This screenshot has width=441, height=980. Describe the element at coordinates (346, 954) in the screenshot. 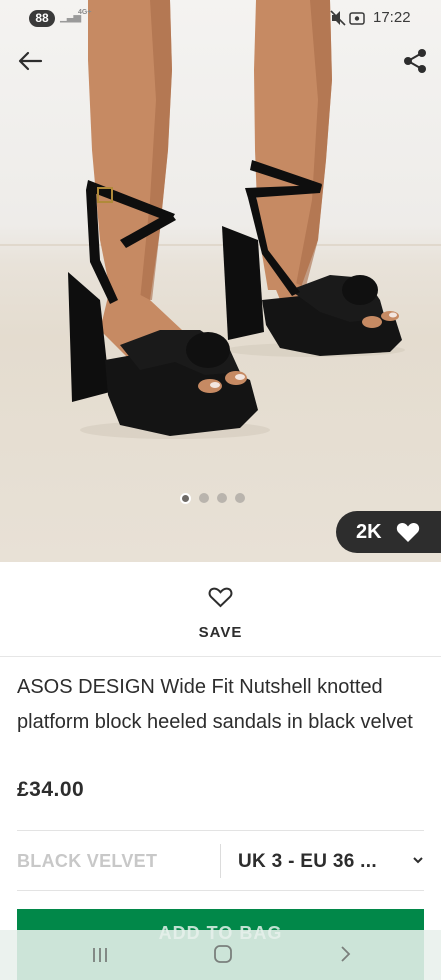

I see `back-chevron-icon` at that location.